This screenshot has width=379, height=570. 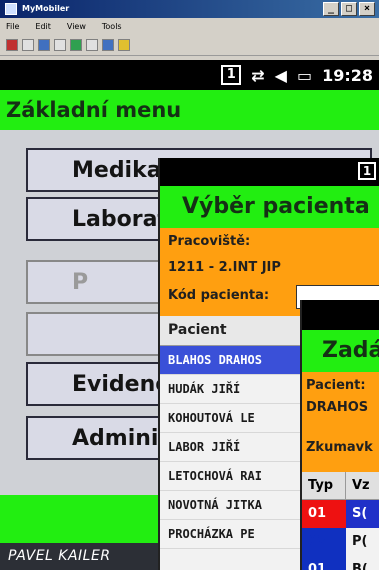 I want to click on refresh-icon, so click(x=44, y=45).